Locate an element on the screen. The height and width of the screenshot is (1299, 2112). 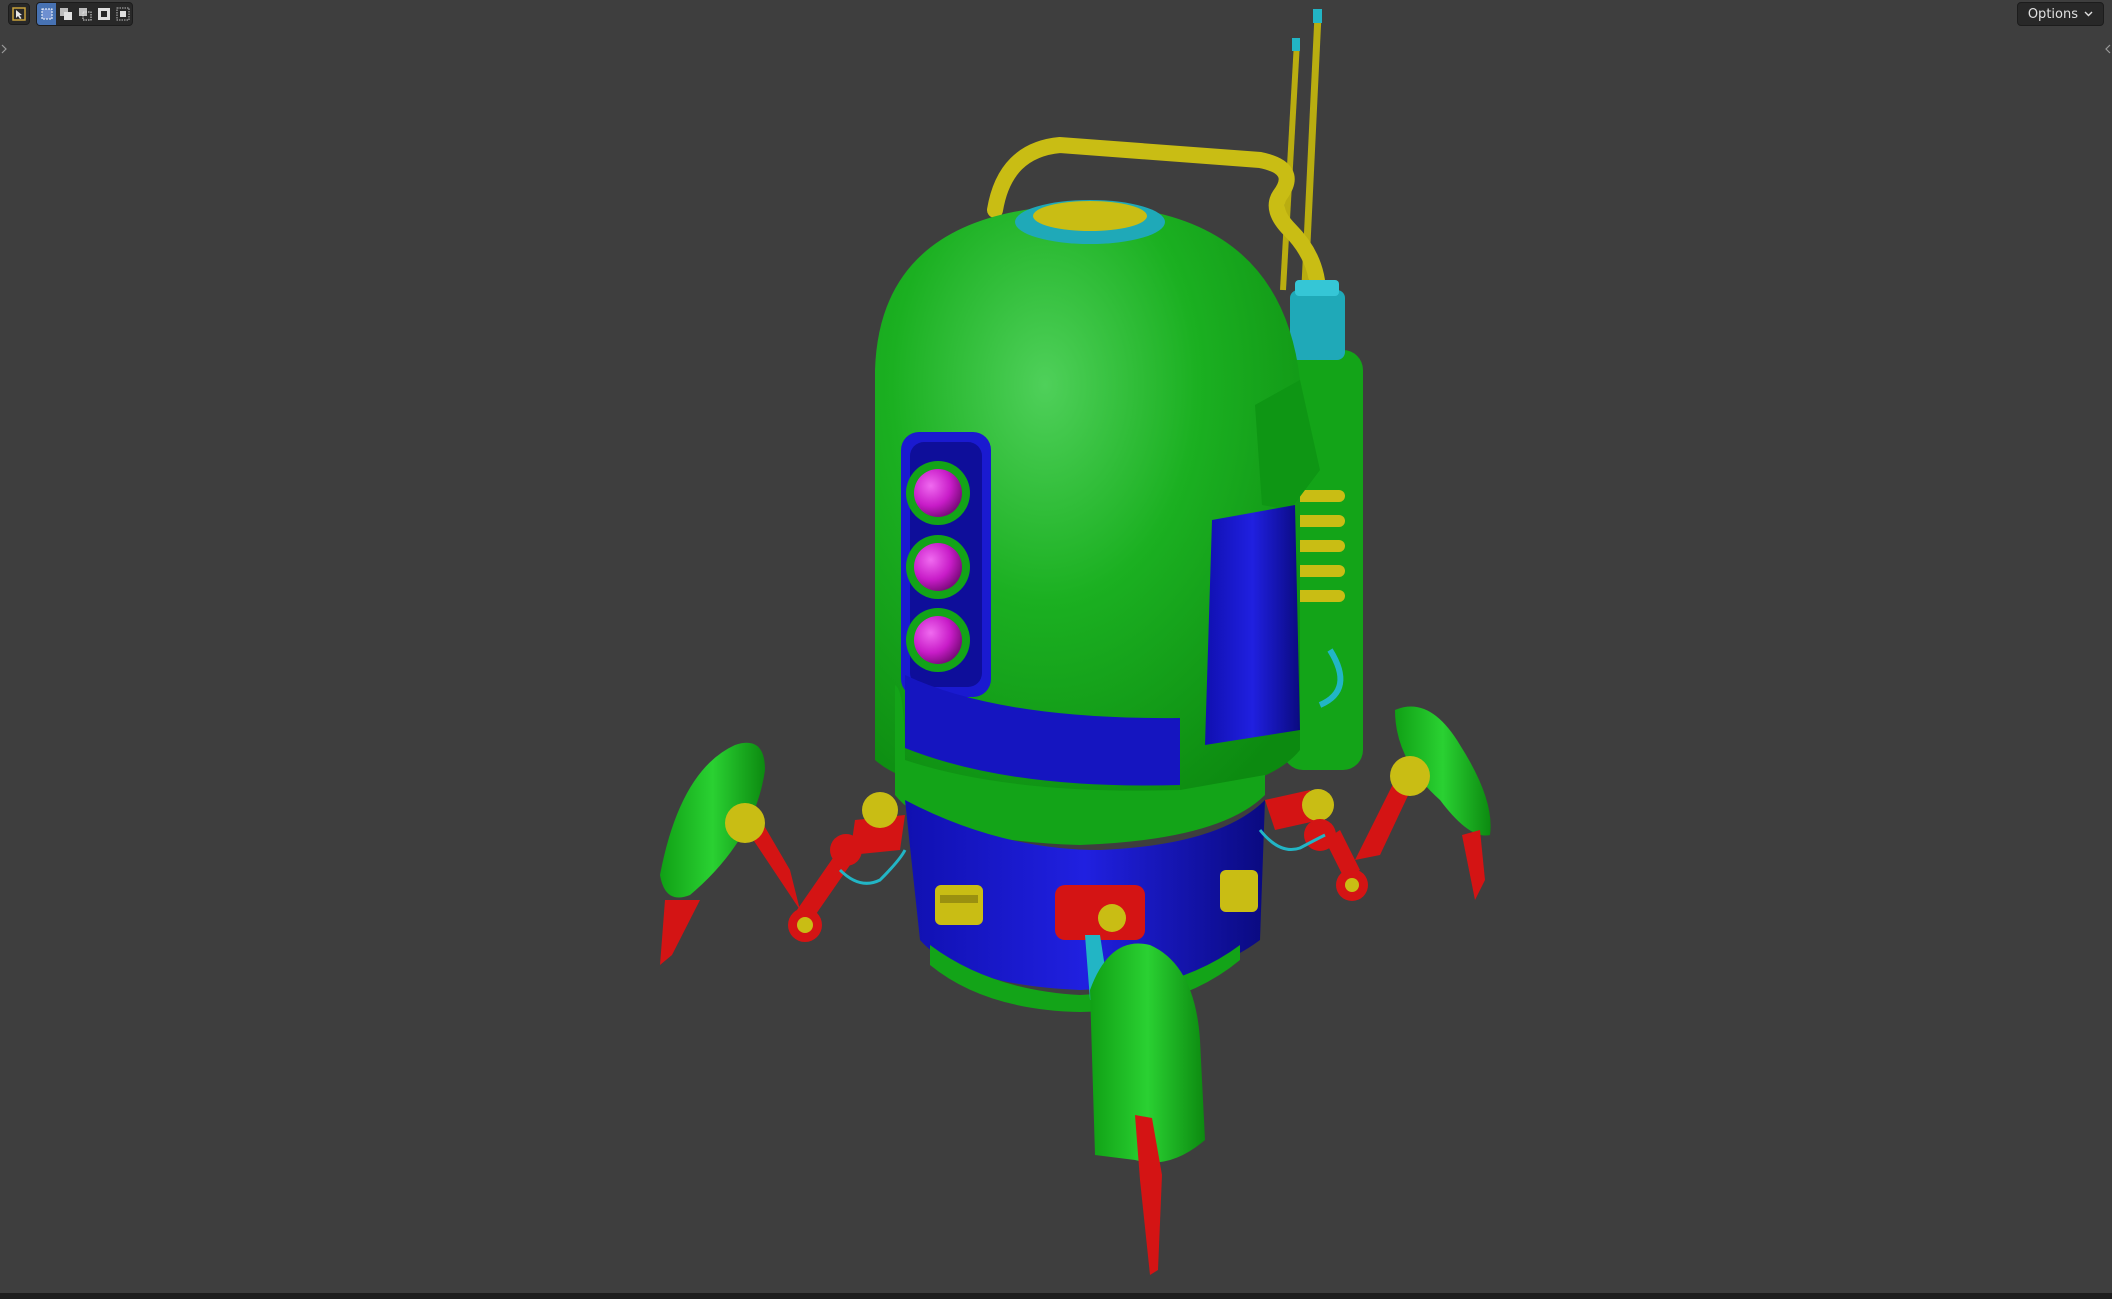
viewport-bottom-edge is located at coordinates (1056, 1296).